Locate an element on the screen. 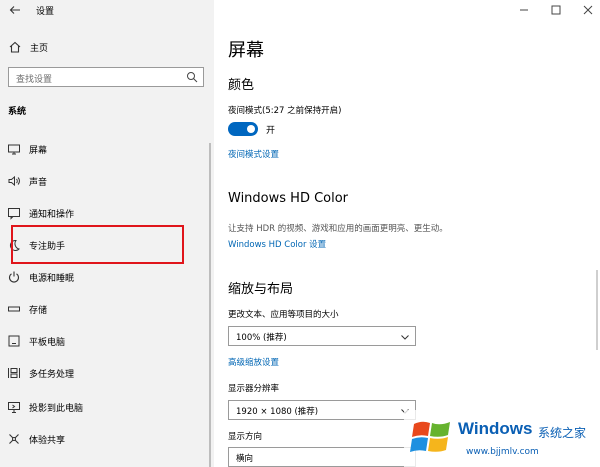 The image size is (600, 467). sidebar-item-project: 投影到此电脑 is located at coordinates (107, 407).